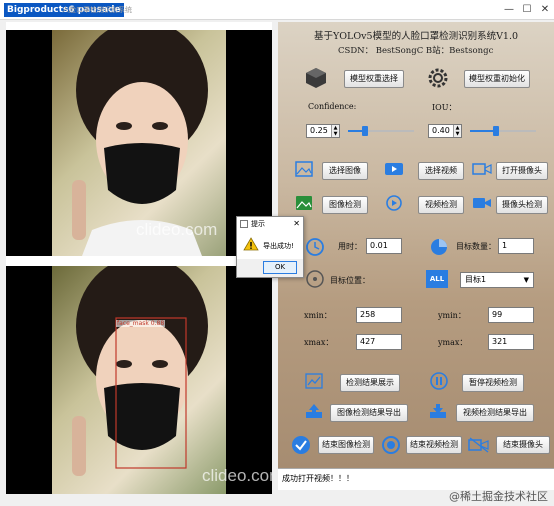  Describe the element at coordinates (379, 315) in the screenshot. I see `xmin-field: 258` at that location.